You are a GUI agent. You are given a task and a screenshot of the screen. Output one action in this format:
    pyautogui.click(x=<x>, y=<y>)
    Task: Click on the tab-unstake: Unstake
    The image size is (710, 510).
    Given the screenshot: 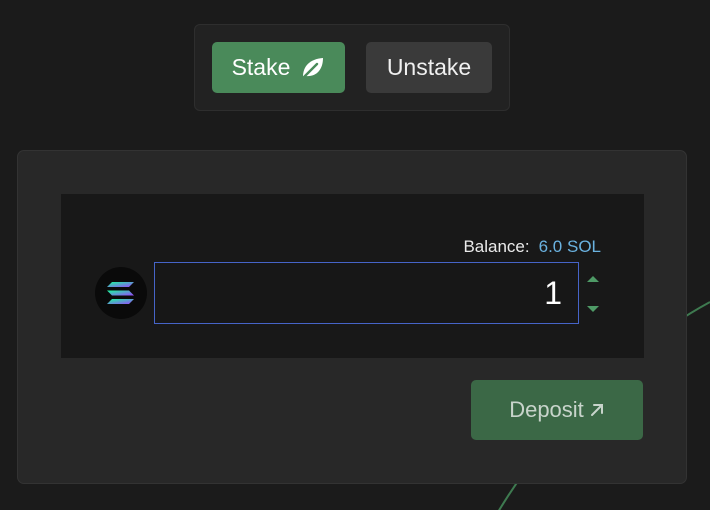 What is the action you would take?
    pyautogui.click(x=429, y=67)
    